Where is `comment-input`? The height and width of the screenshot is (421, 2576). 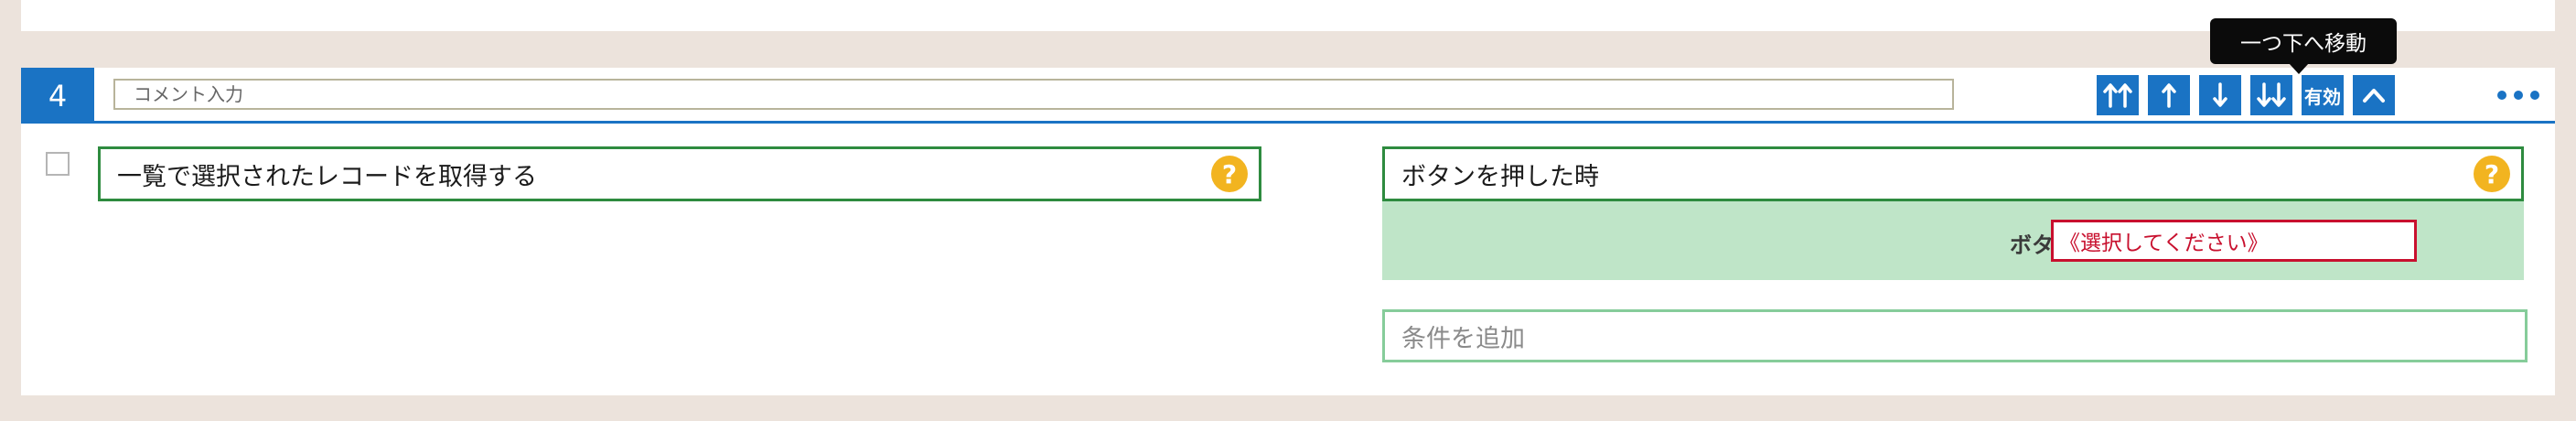
comment-input is located at coordinates (1033, 95).